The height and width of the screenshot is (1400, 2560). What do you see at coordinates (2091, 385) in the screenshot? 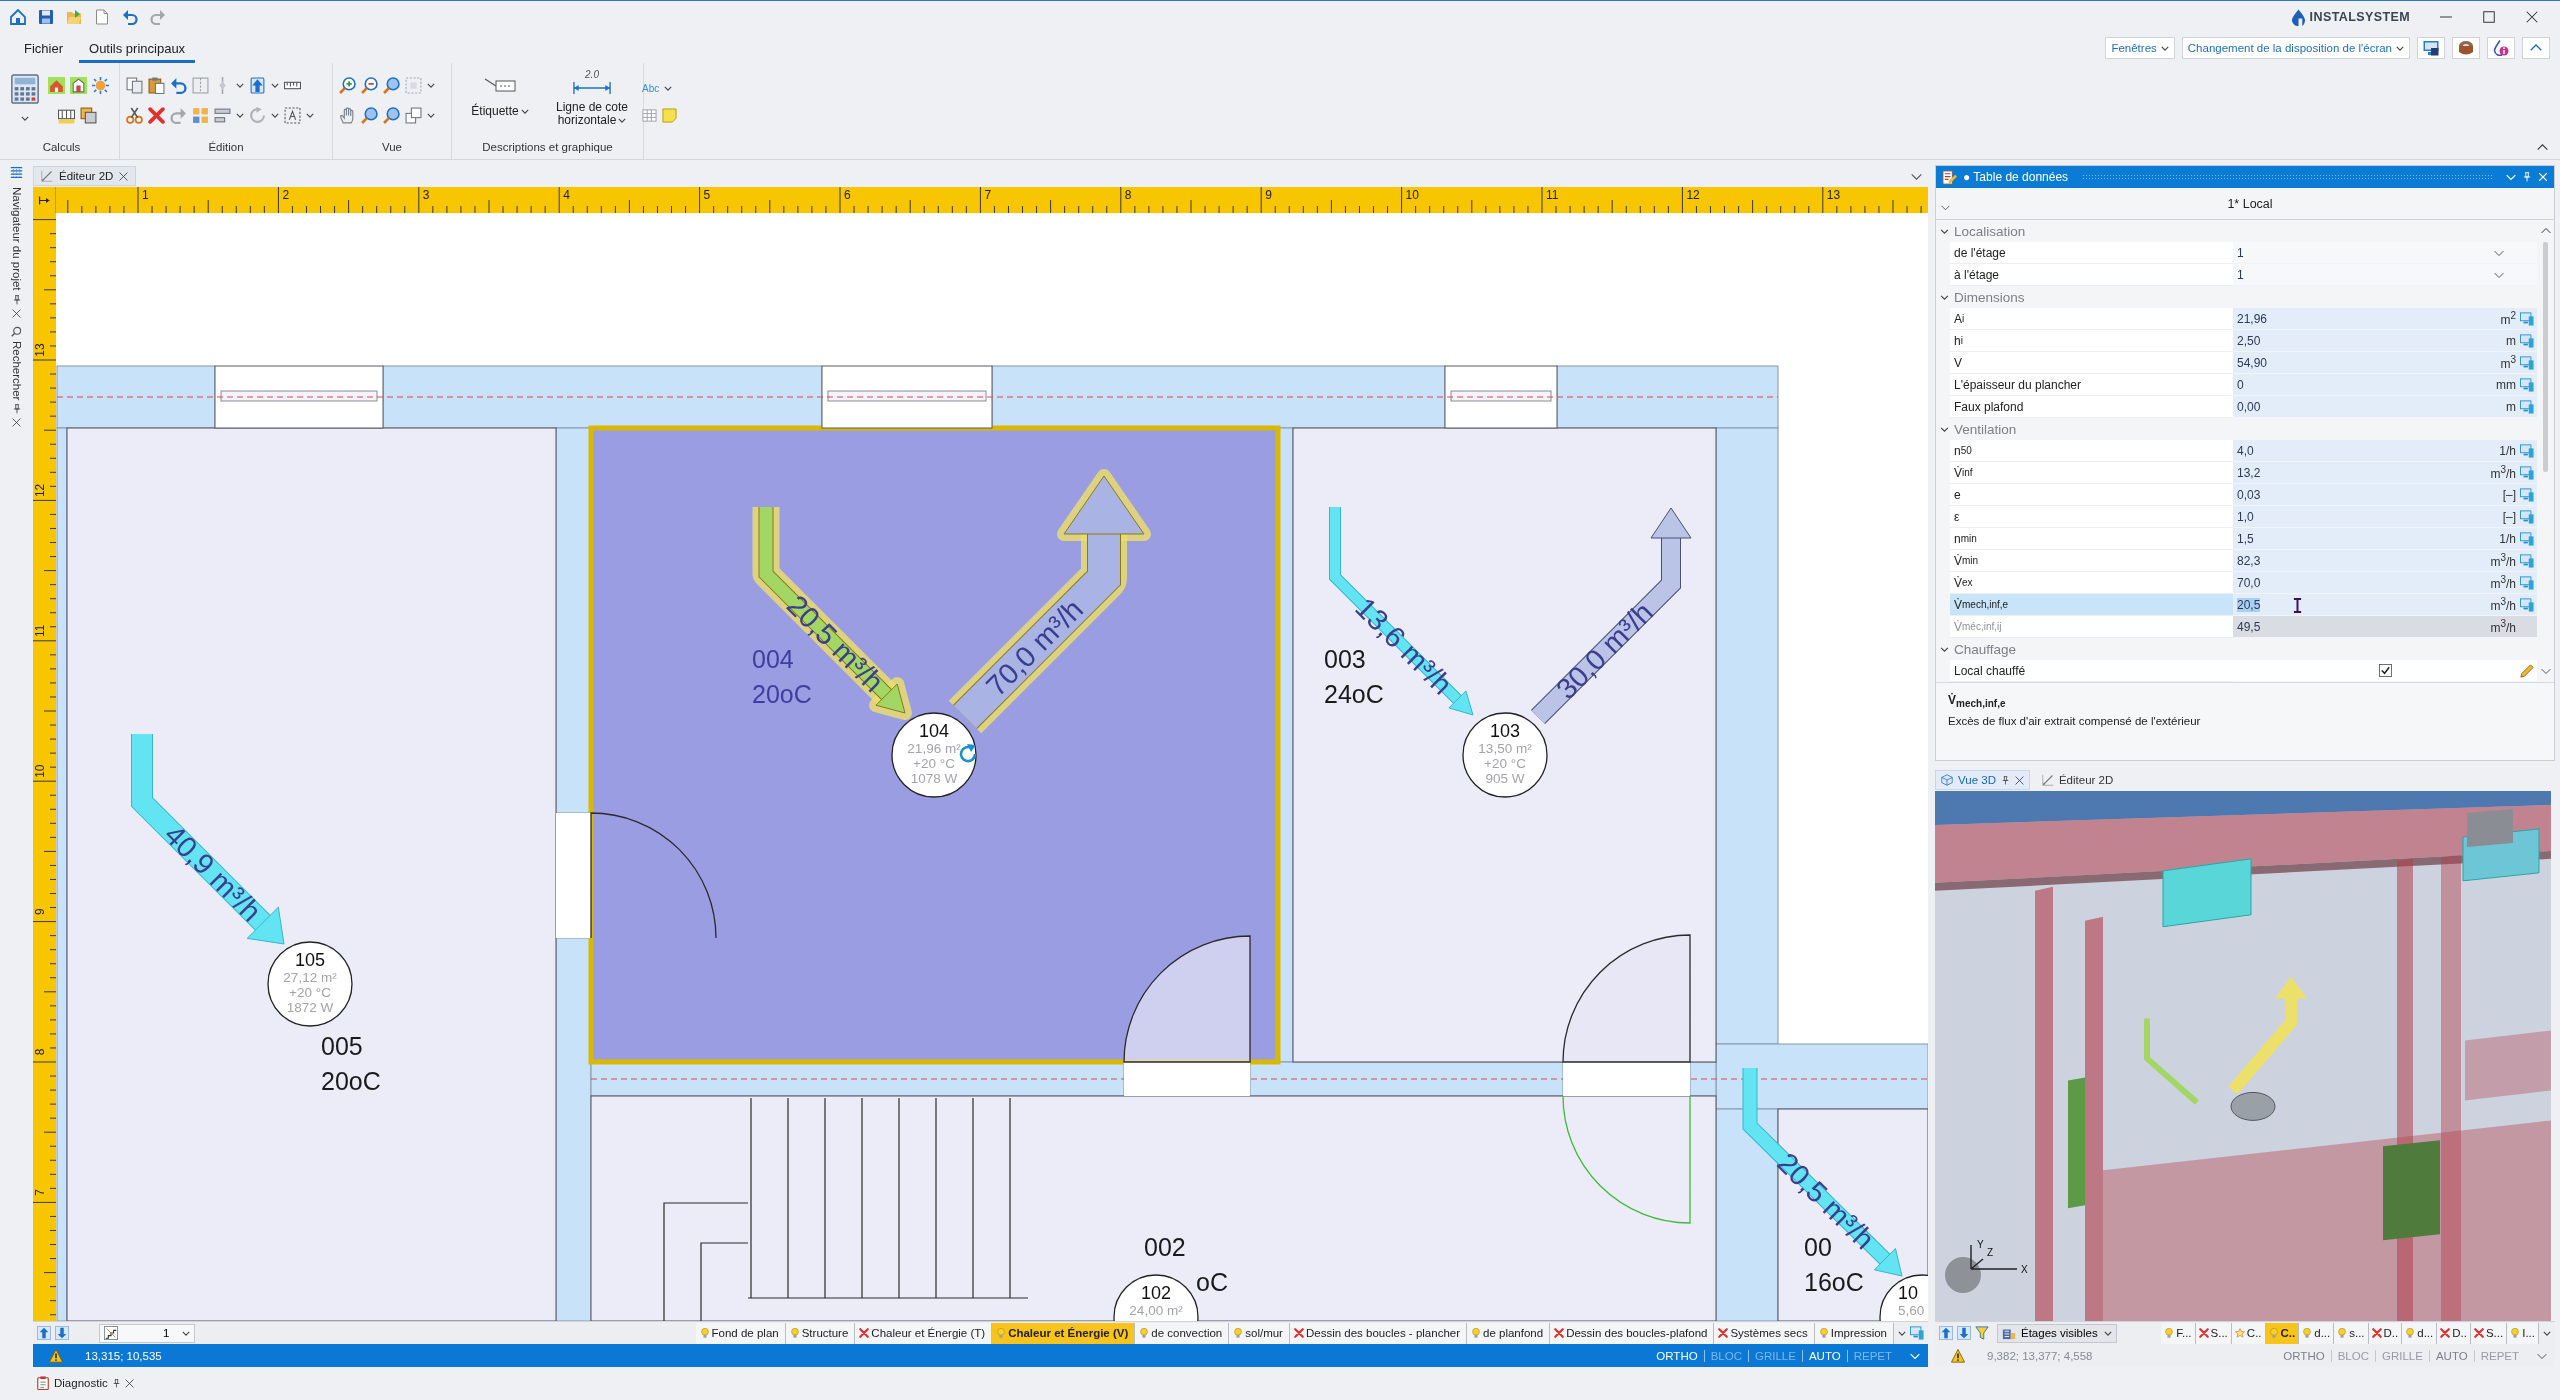
I see `property-name: L'épaisseur du plancher` at bounding box center [2091, 385].